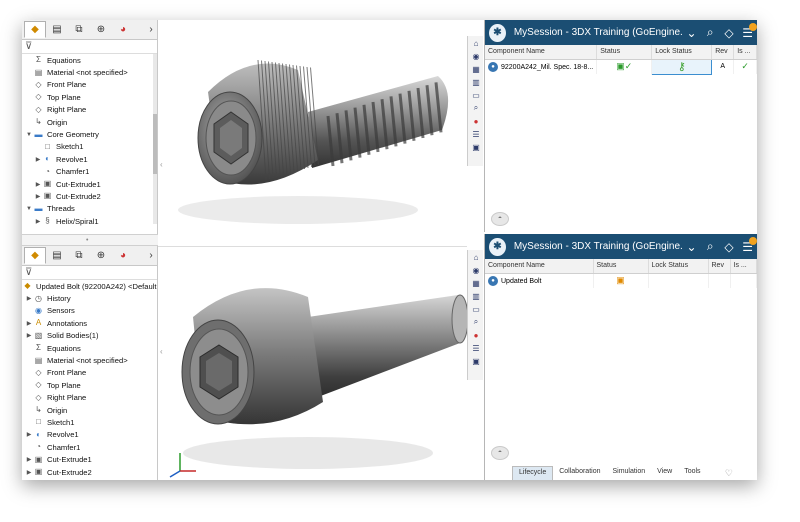 The height and width of the screenshot is (522, 800). Describe the element at coordinates (155, 144) in the screenshot. I see `scrollbar-thumb` at that location.